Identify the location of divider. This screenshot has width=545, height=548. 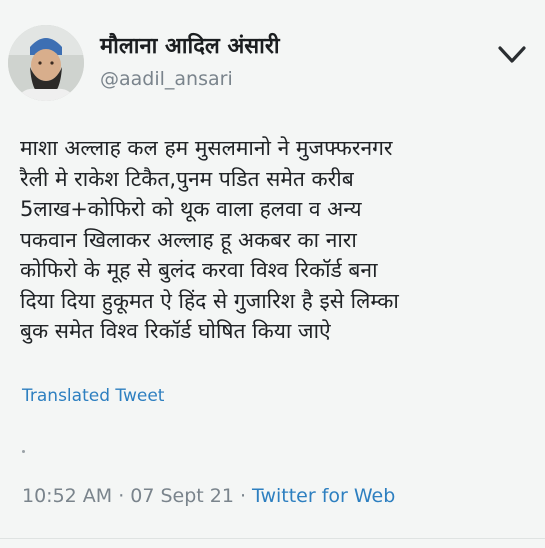
(272, 538).